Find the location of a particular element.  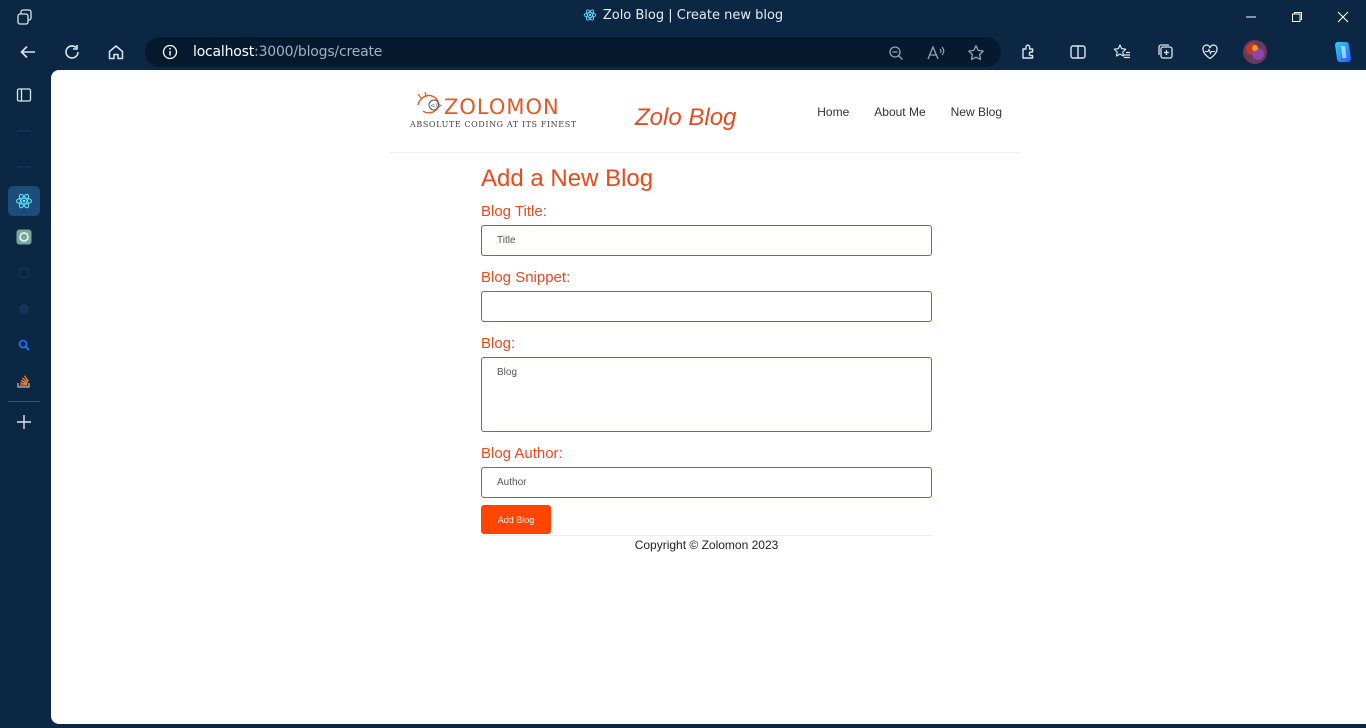

back-arrow-icon is located at coordinates (28, 52).